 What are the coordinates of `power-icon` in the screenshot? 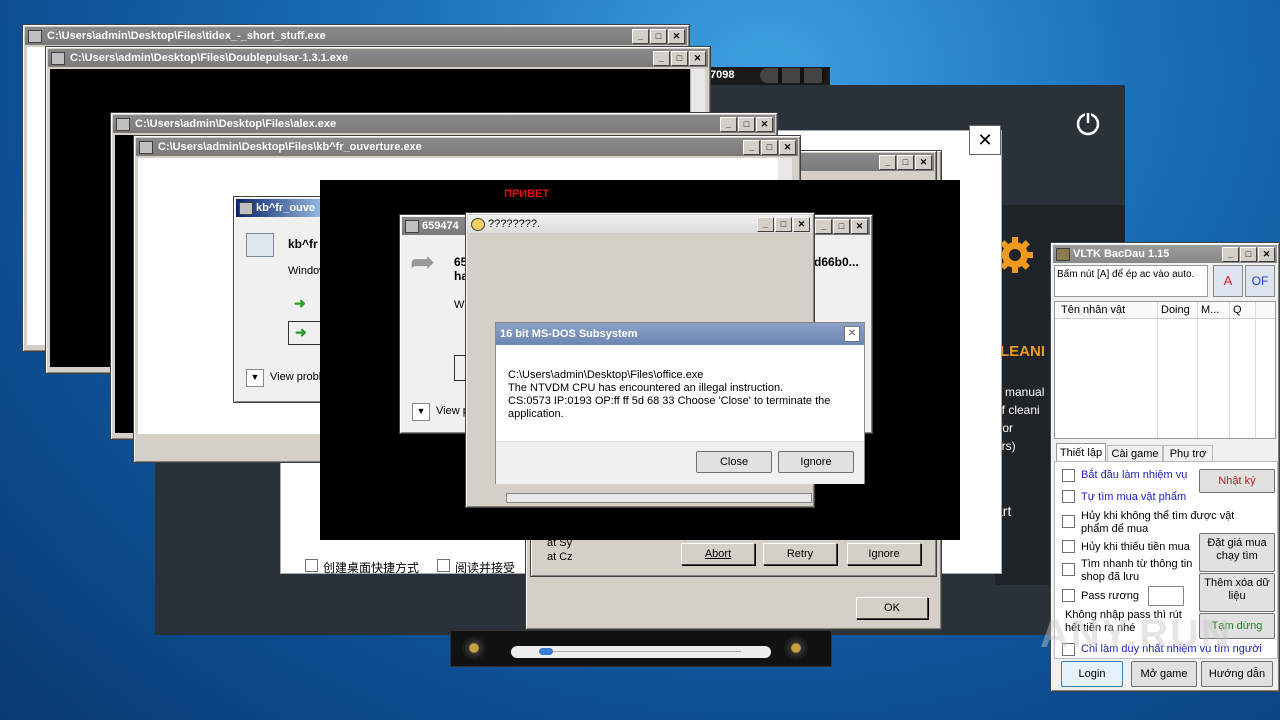 It's located at (1088, 123).